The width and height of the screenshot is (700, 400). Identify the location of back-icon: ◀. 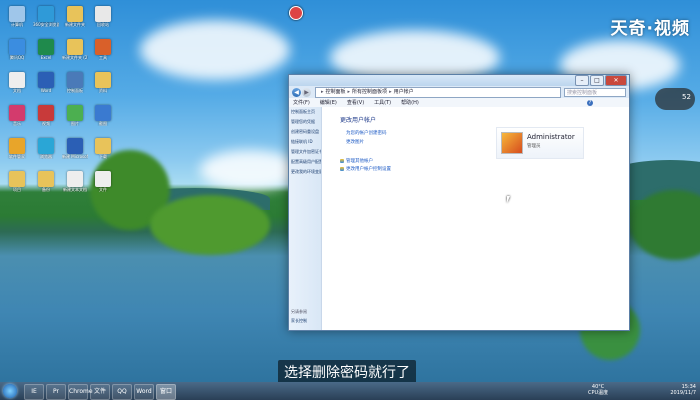
(296, 92).